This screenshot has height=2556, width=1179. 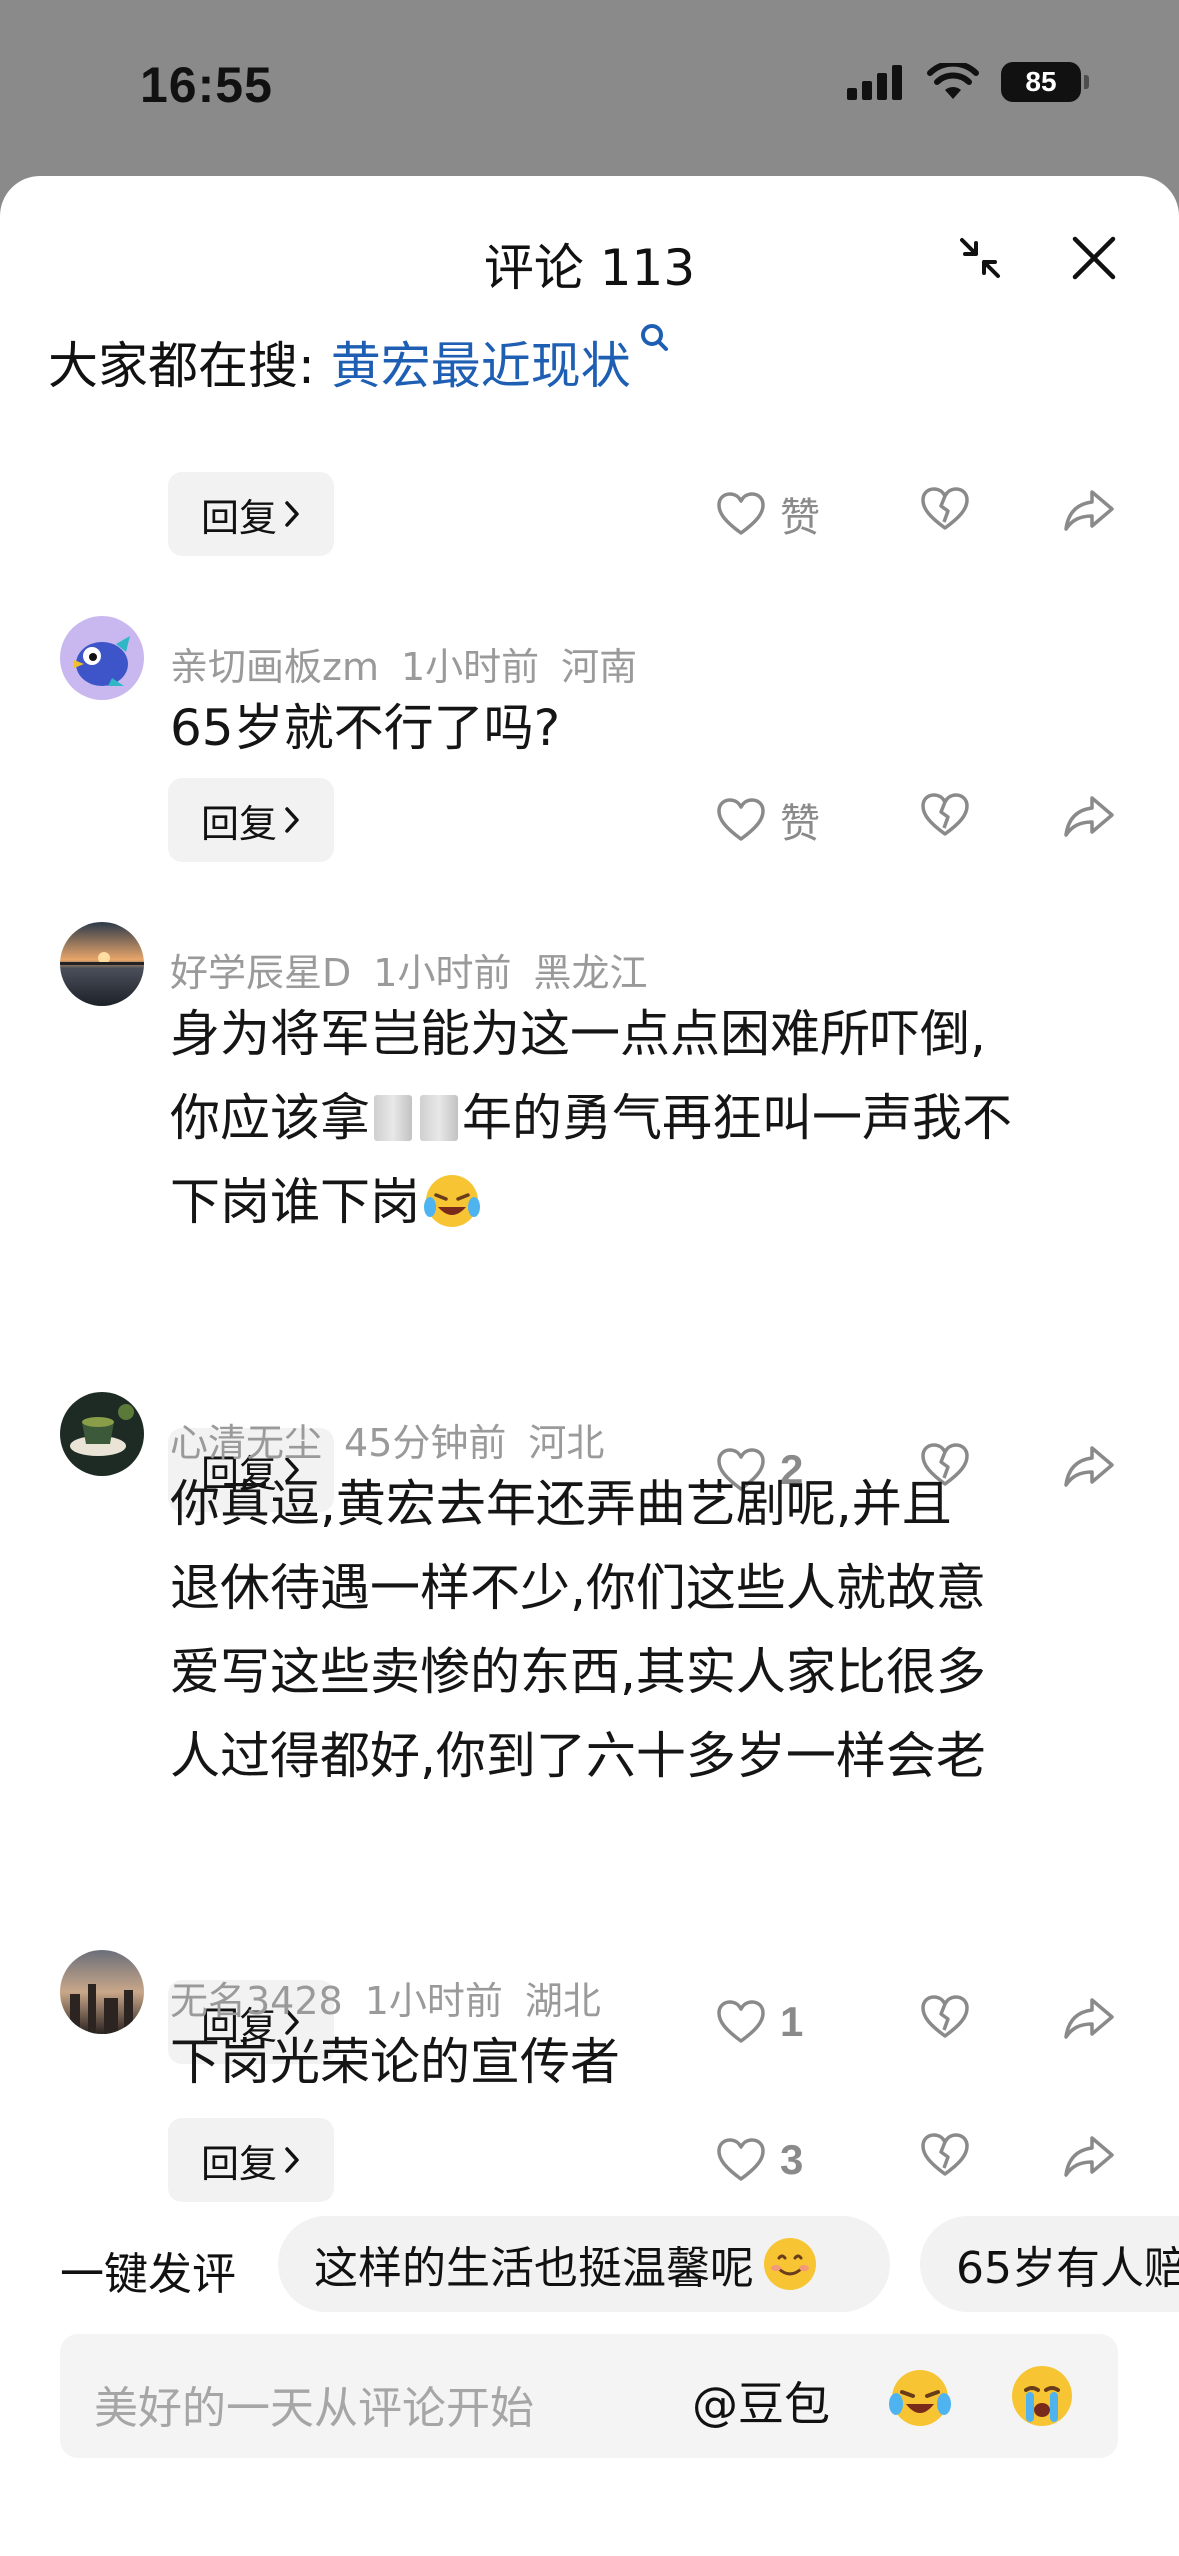 I want to click on comment-location: 河南, so click(x=599, y=667).